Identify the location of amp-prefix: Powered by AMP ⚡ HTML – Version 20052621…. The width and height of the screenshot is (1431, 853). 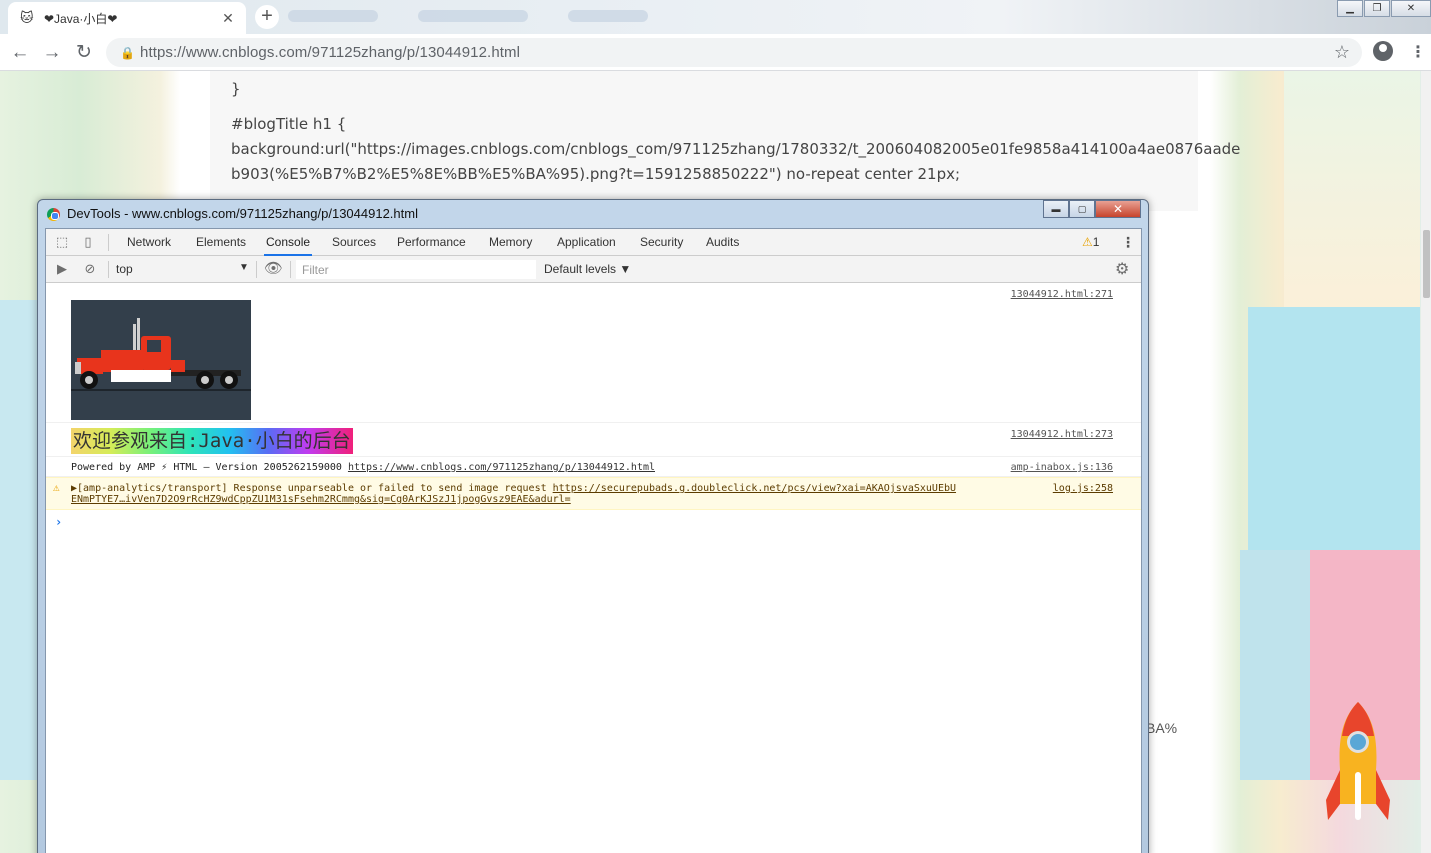
(209, 467).